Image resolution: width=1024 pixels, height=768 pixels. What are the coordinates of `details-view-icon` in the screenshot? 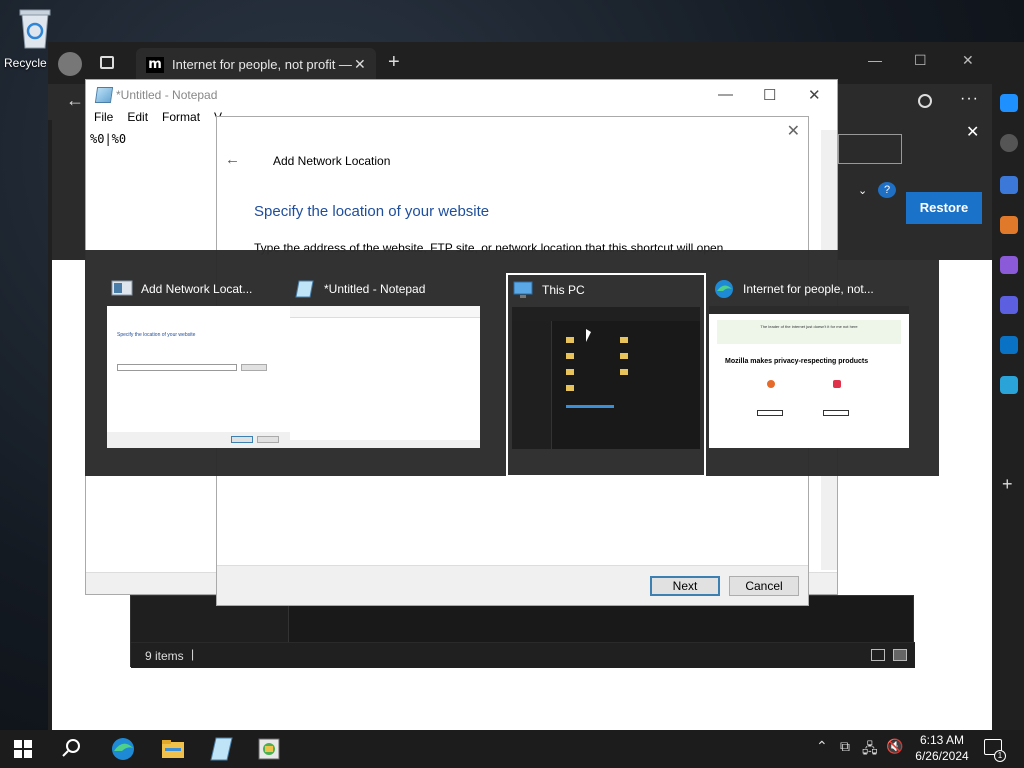 It's located at (878, 655).